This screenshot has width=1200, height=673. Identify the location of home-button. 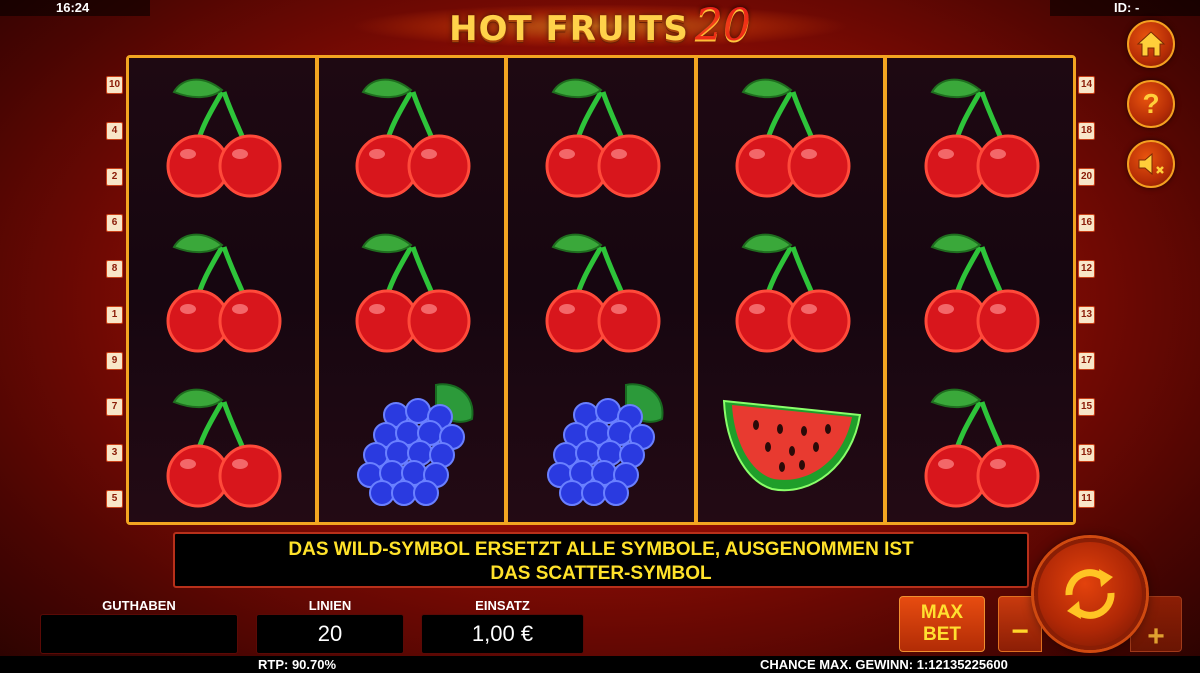
(1151, 44).